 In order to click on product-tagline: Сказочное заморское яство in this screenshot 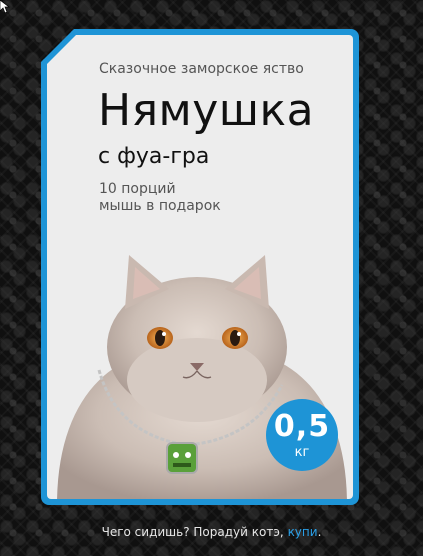, I will do `click(201, 69)`.